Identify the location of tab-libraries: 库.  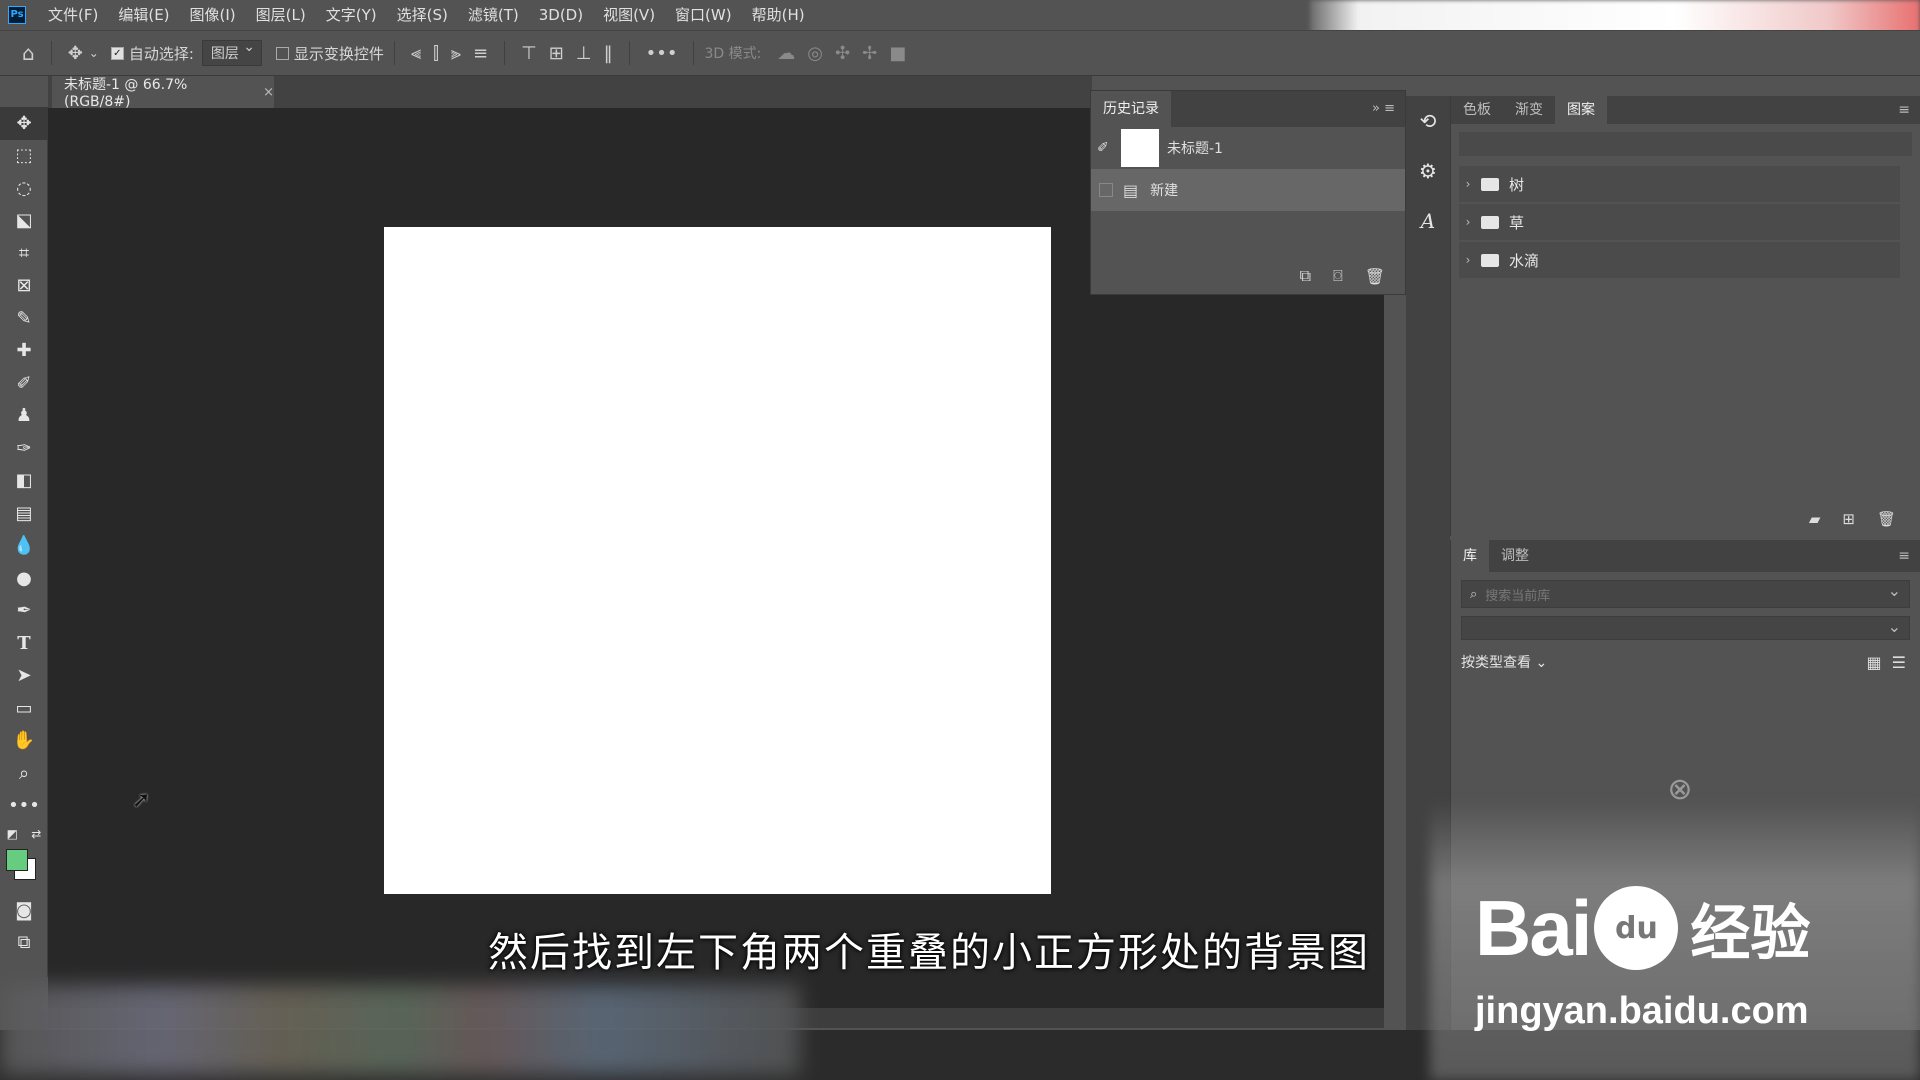
(1470, 556).